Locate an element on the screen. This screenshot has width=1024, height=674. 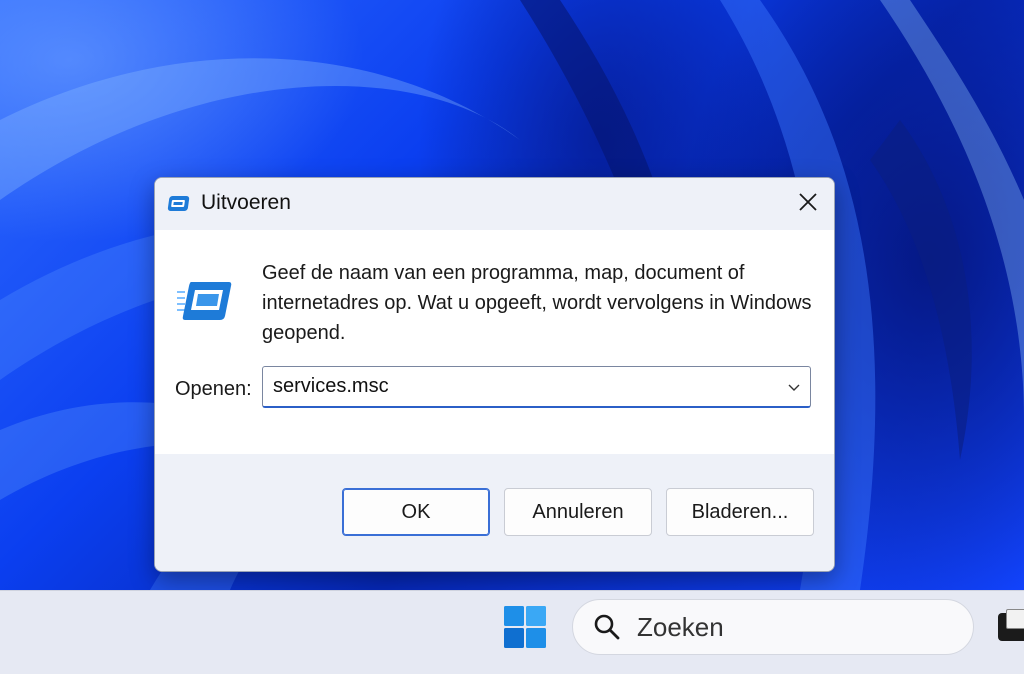
search-icon is located at coordinates (607, 627).